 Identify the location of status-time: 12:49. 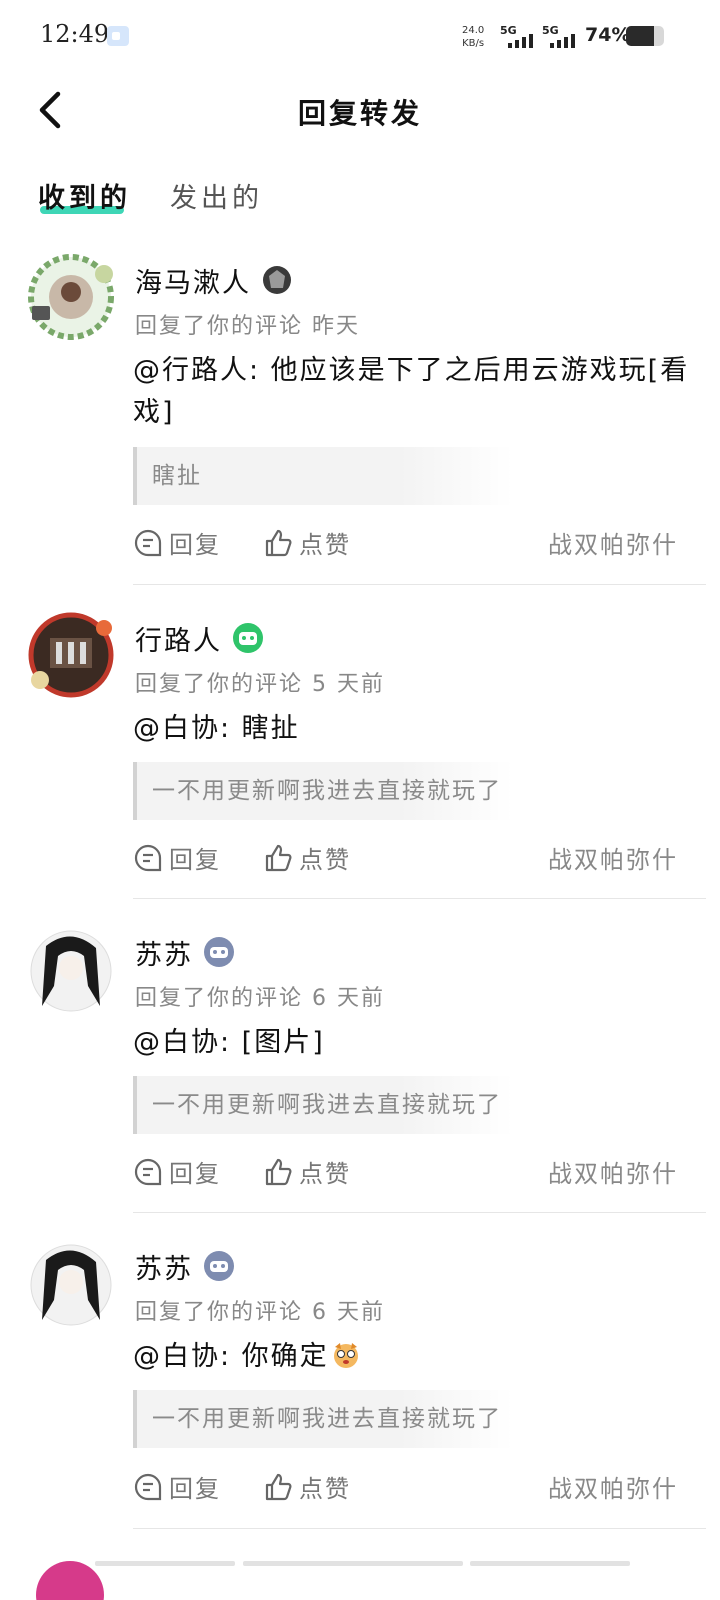
(75, 34).